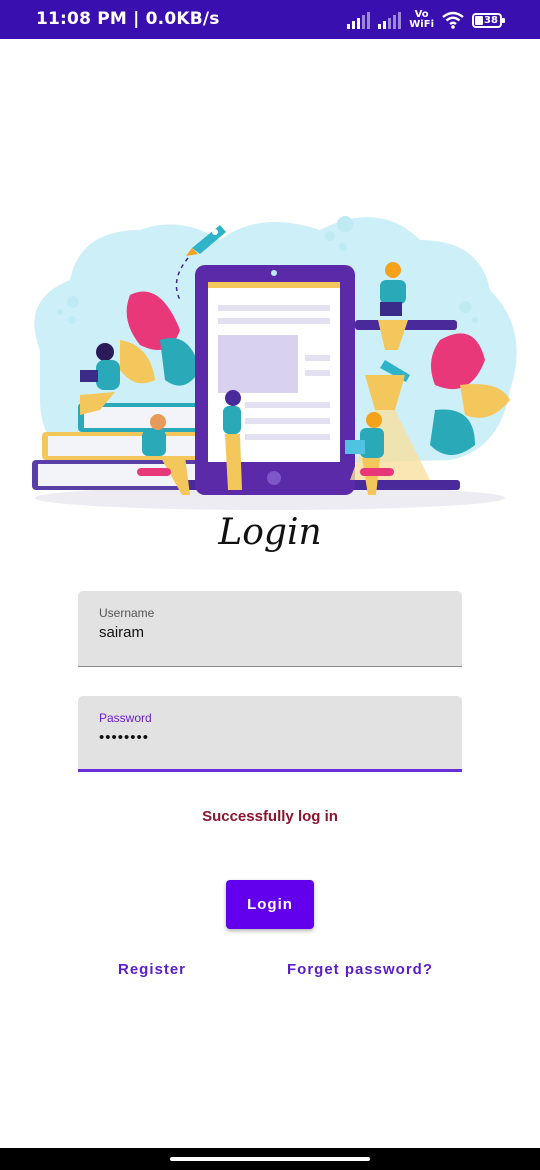 Image resolution: width=540 pixels, height=1170 pixels. I want to click on login-button: Login, so click(270, 904).